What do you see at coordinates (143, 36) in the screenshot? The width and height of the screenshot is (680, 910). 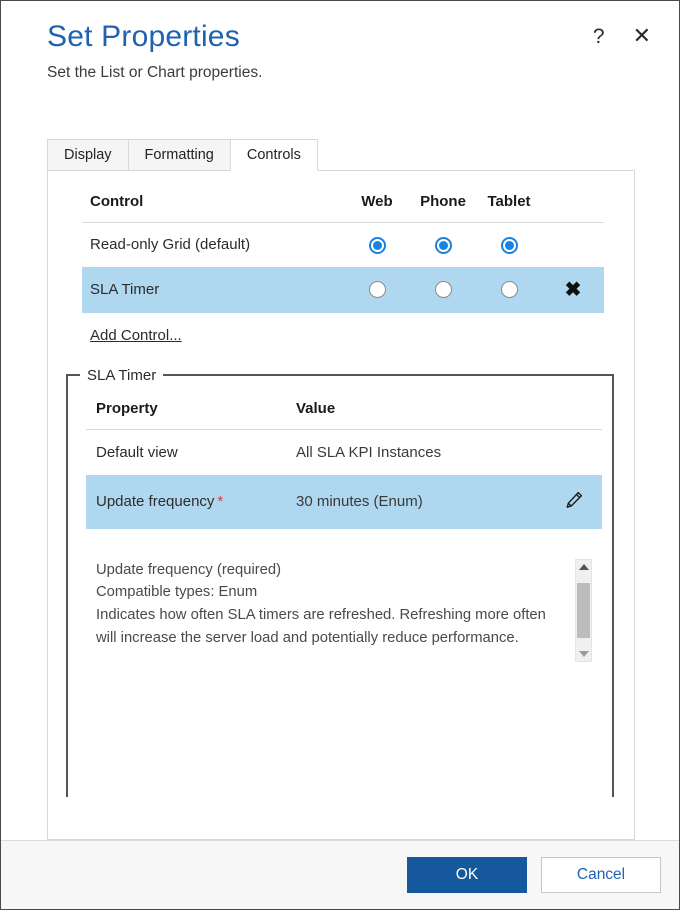 I see `page-title: Set Properties` at bounding box center [143, 36].